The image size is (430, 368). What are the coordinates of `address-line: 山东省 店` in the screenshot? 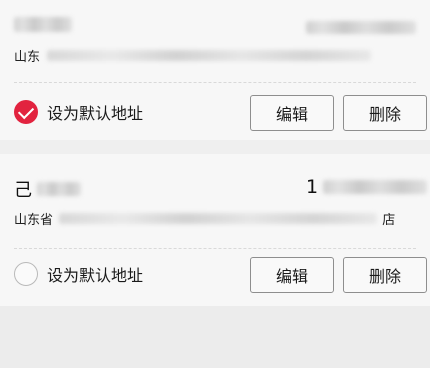 It's located at (204, 218).